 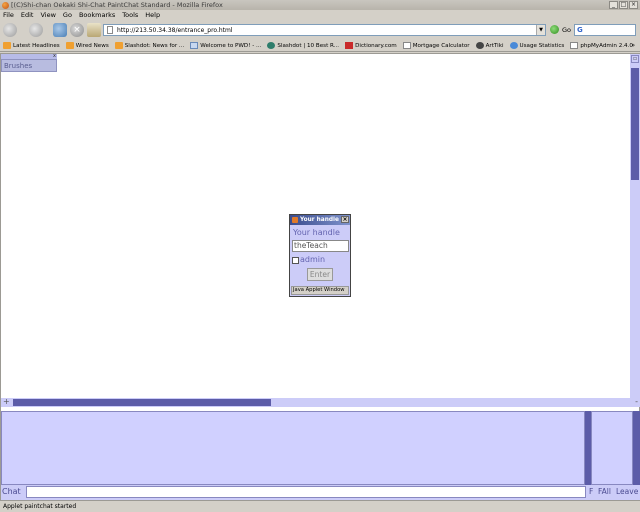 What do you see at coordinates (540, 30) in the screenshot?
I see `url-history-dropdown-icon: ▼` at bounding box center [540, 30].